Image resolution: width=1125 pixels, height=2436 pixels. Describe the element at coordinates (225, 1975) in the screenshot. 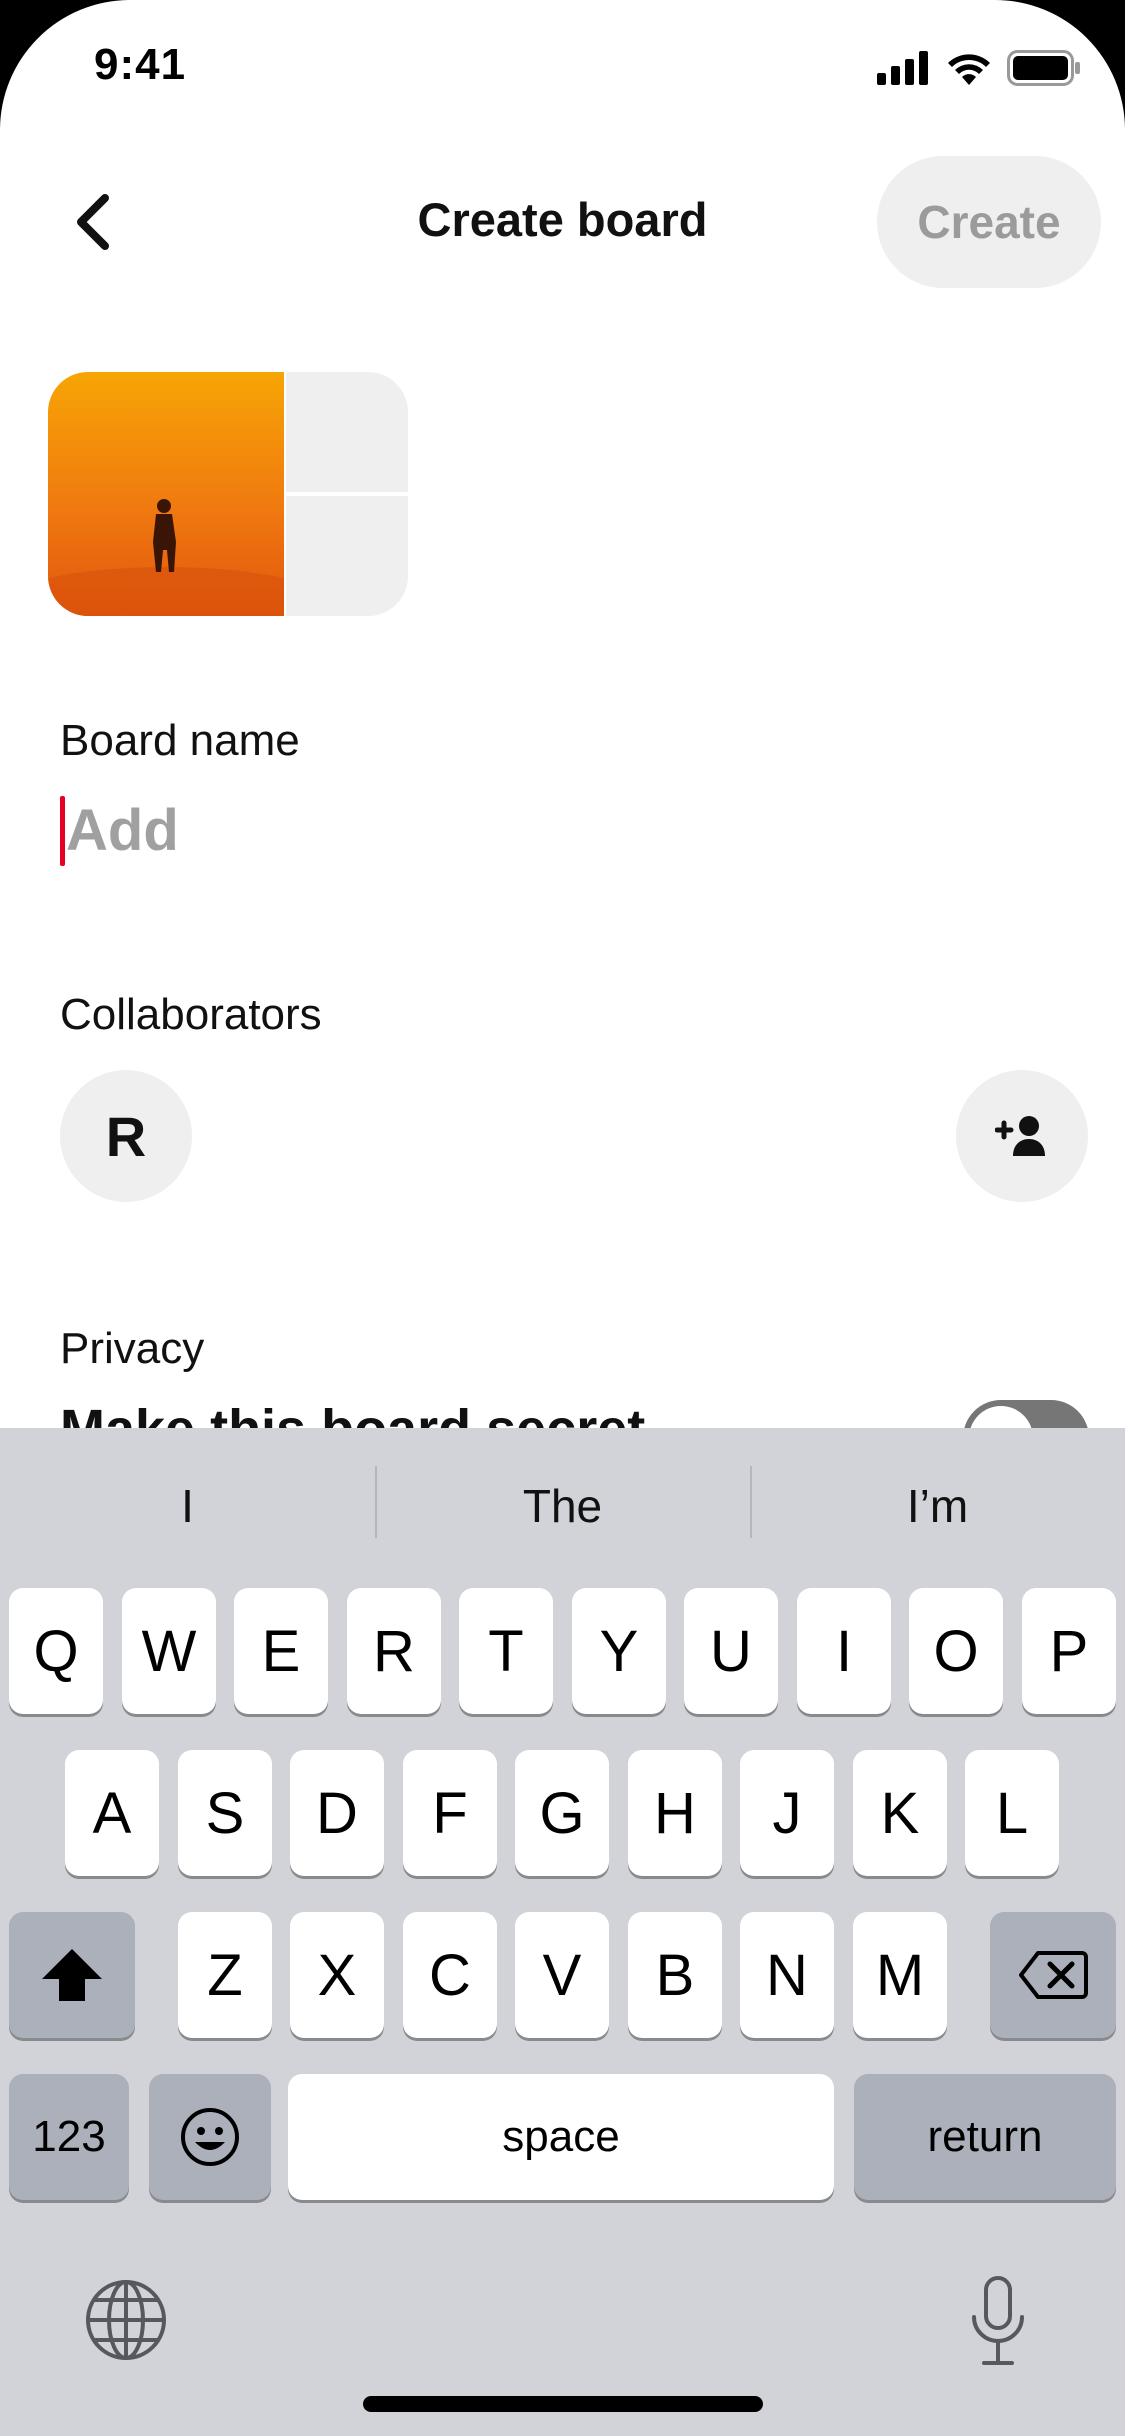

I see `key-z: Z` at that location.